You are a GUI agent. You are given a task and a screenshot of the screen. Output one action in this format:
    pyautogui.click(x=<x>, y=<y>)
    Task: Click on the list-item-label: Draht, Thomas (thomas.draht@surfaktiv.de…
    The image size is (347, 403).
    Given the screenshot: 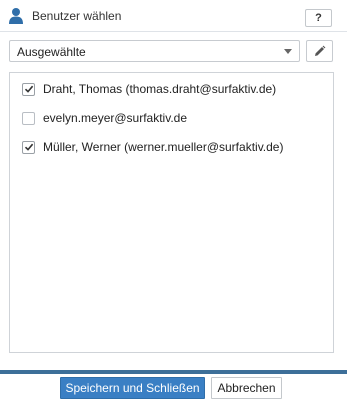 What is the action you would take?
    pyautogui.click(x=160, y=89)
    